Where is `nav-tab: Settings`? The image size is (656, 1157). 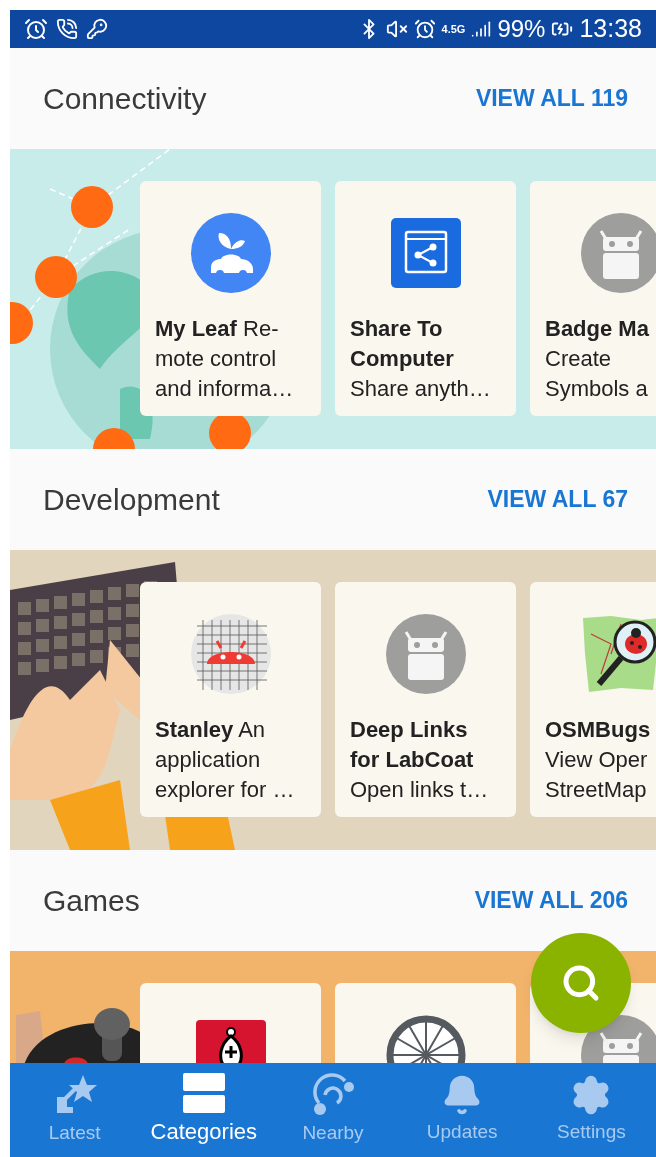 nav-tab: Settings is located at coordinates (591, 1110).